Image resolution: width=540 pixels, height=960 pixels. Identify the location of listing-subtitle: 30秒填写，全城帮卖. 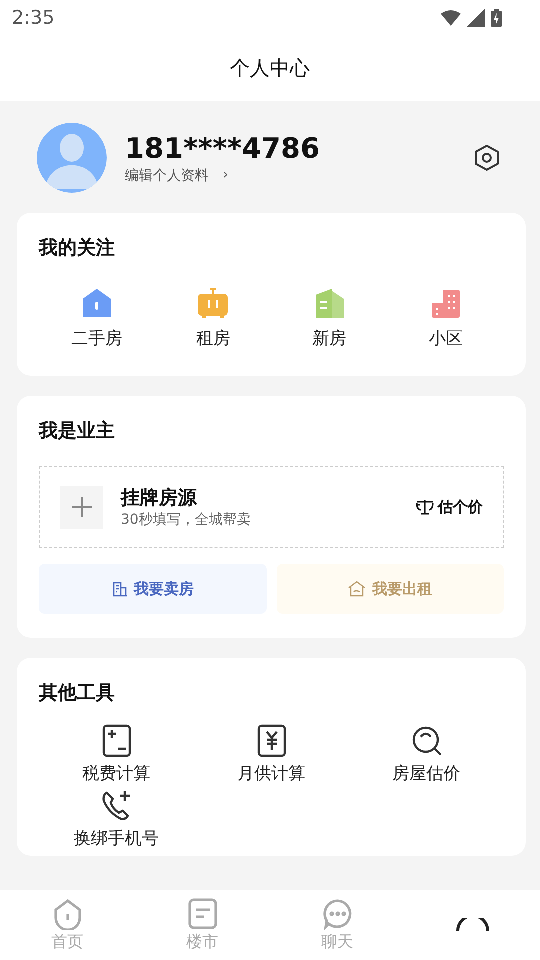
(186, 520).